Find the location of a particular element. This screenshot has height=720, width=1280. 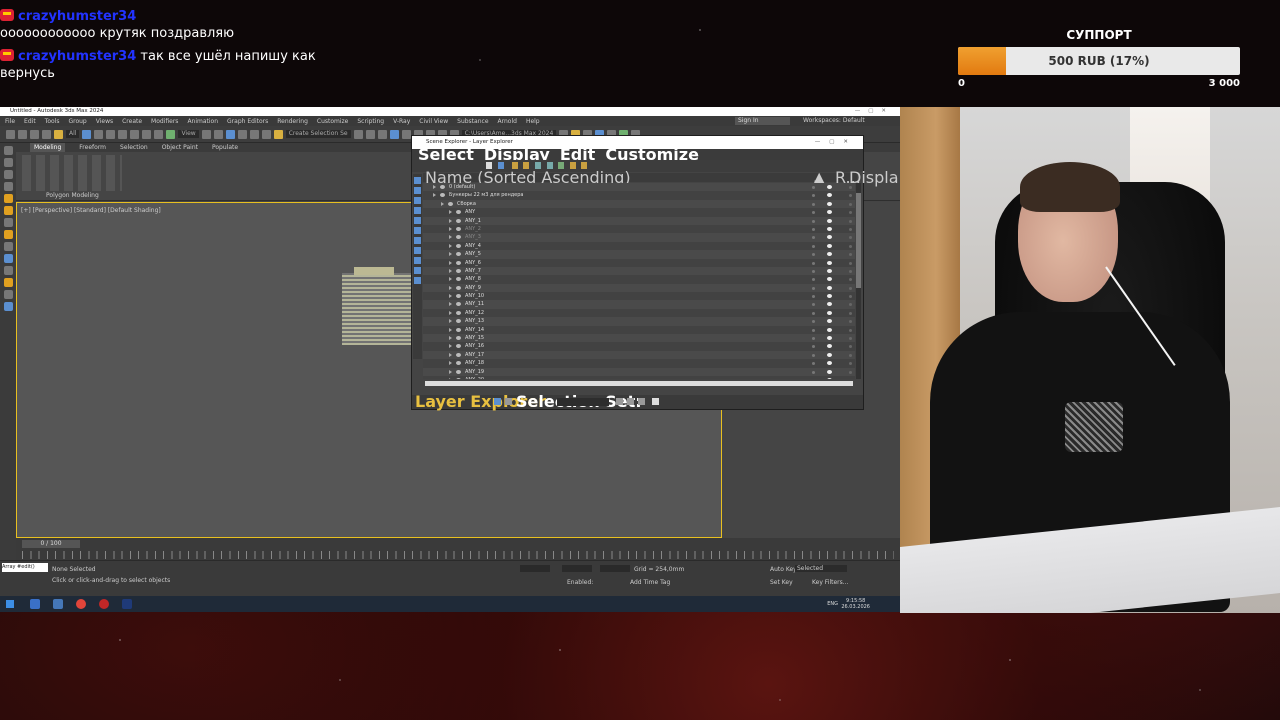

display-bones-icon is located at coordinates (417, 270).